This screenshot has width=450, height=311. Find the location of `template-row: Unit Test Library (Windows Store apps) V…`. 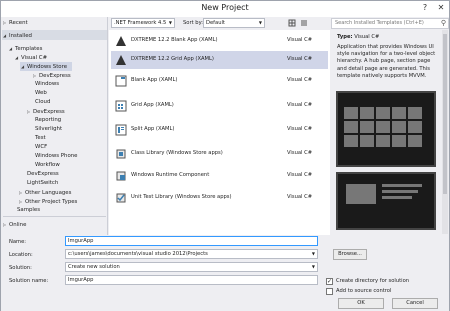

template-row: Unit Test Library (Windows Store apps) V… is located at coordinates (219, 198).